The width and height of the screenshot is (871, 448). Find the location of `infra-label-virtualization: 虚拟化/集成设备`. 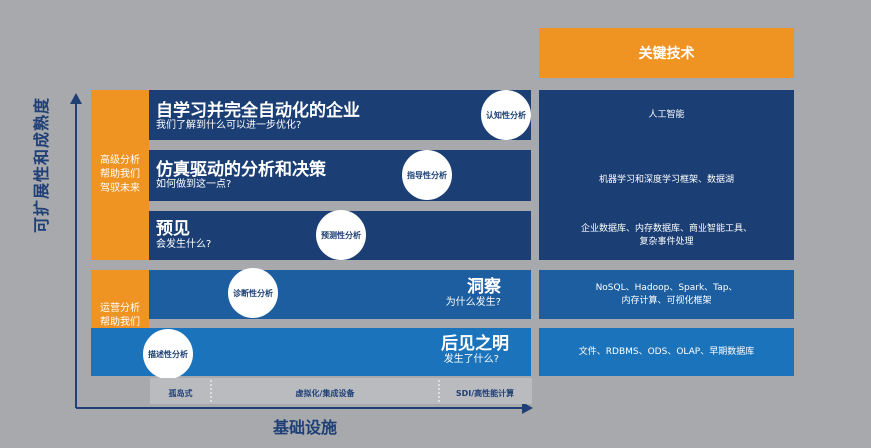

infra-label-virtualization: 虚拟化/集成设备 is located at coordinates (325, 393).